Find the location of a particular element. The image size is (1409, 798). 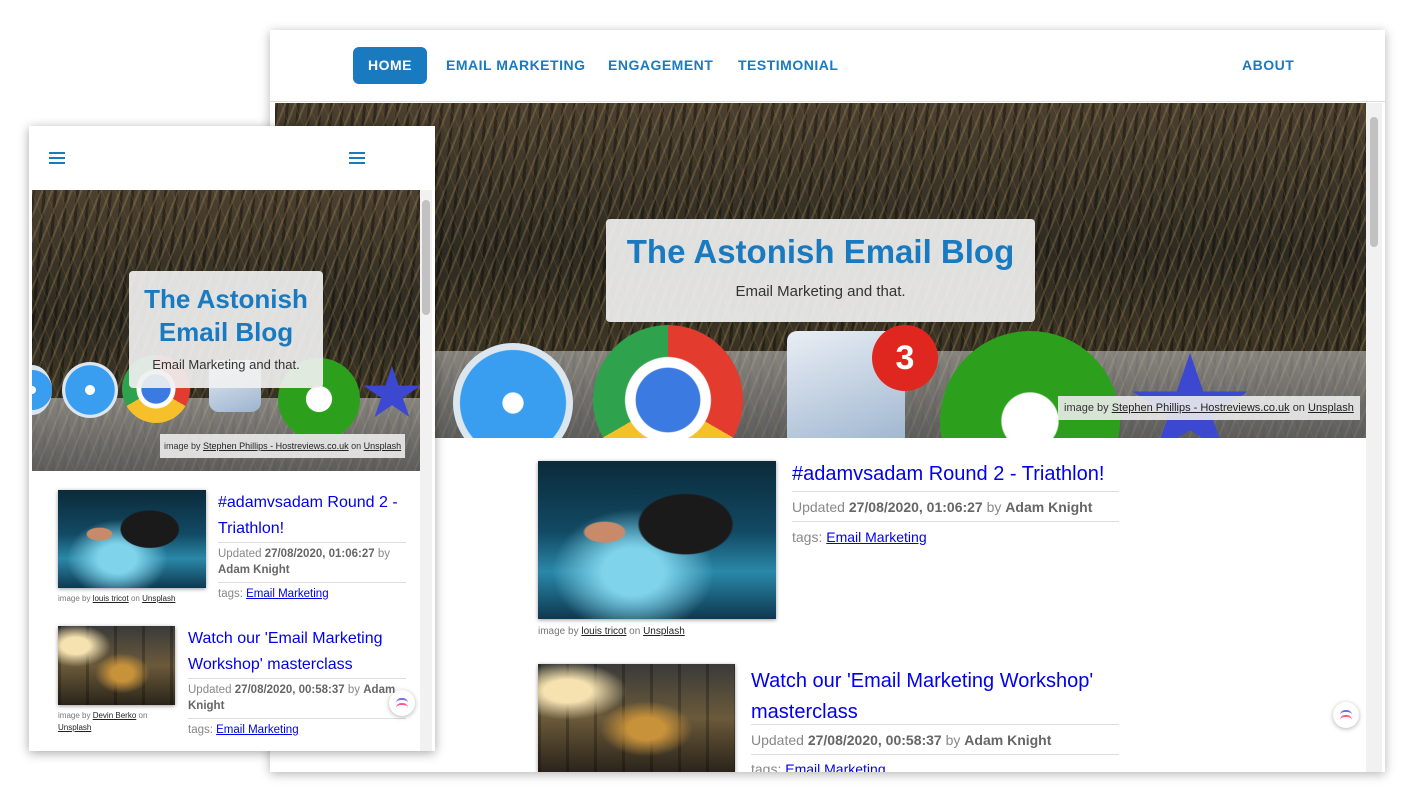

nav-engagement: ENGAGEMENT is located at coordinates (660, 65).